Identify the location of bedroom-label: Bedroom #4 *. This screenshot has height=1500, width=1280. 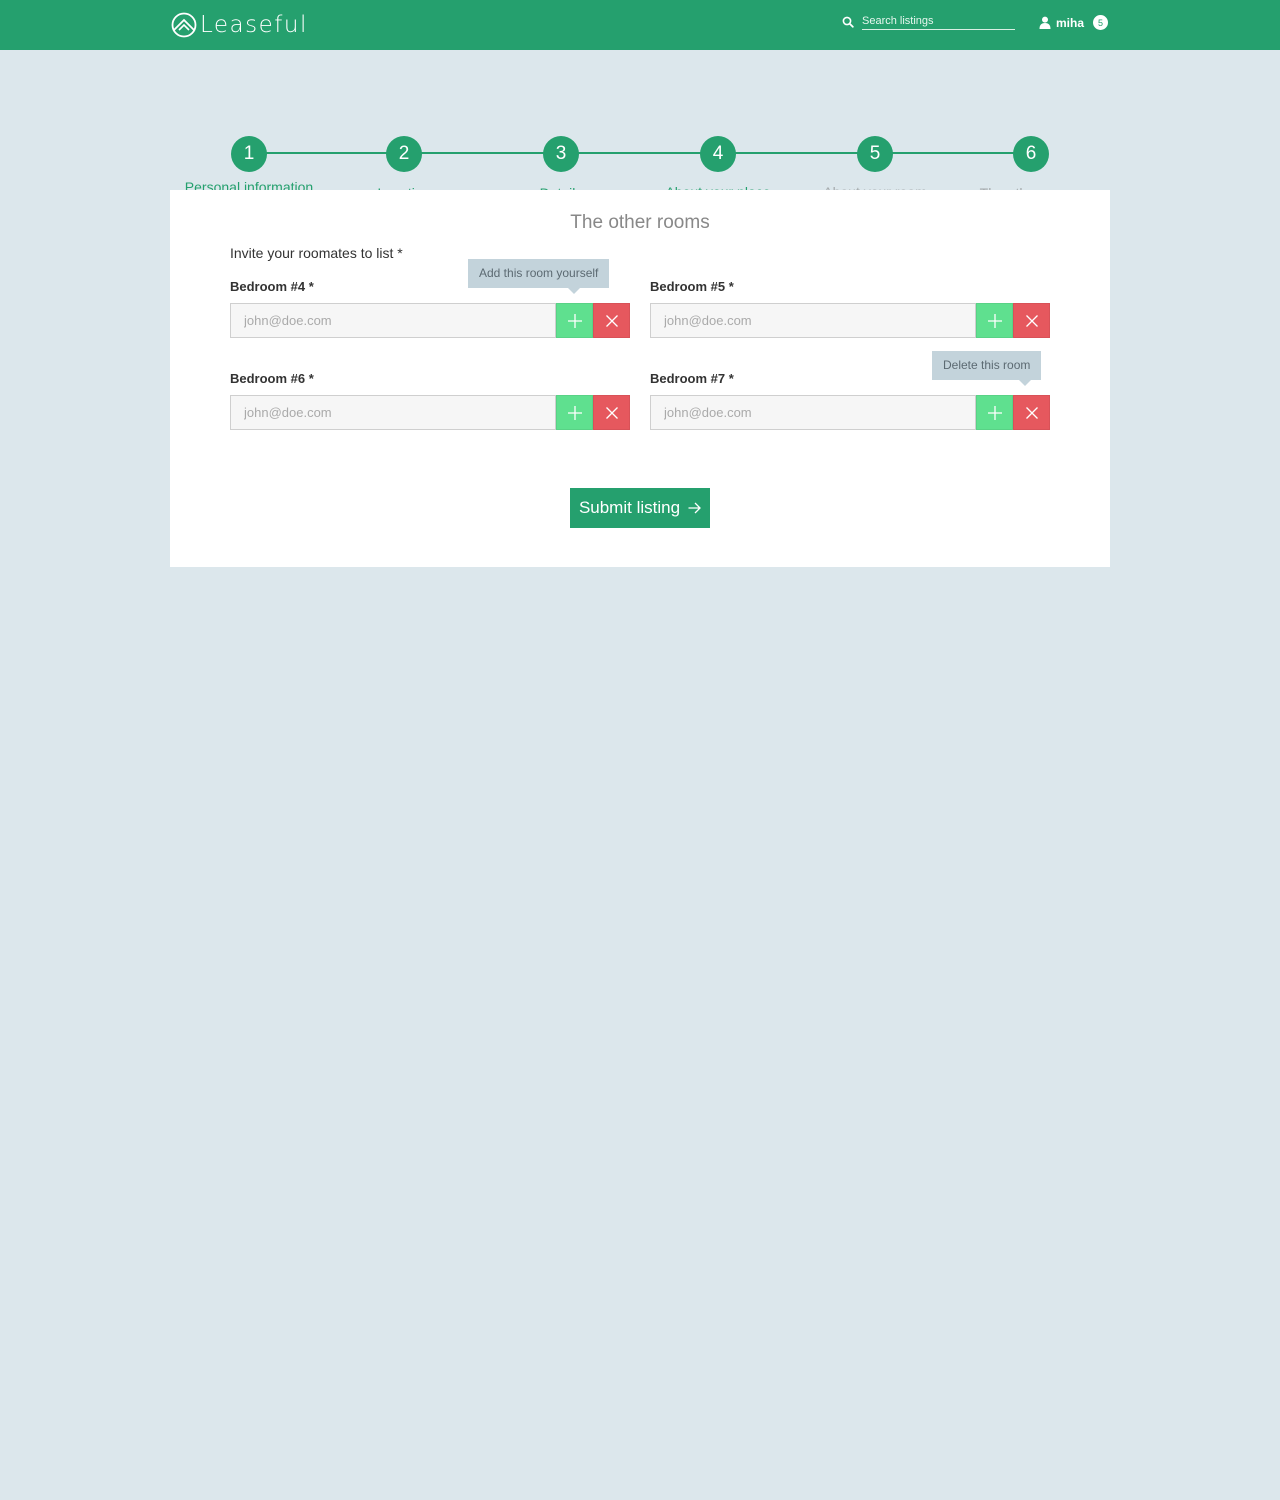
(272, 286).